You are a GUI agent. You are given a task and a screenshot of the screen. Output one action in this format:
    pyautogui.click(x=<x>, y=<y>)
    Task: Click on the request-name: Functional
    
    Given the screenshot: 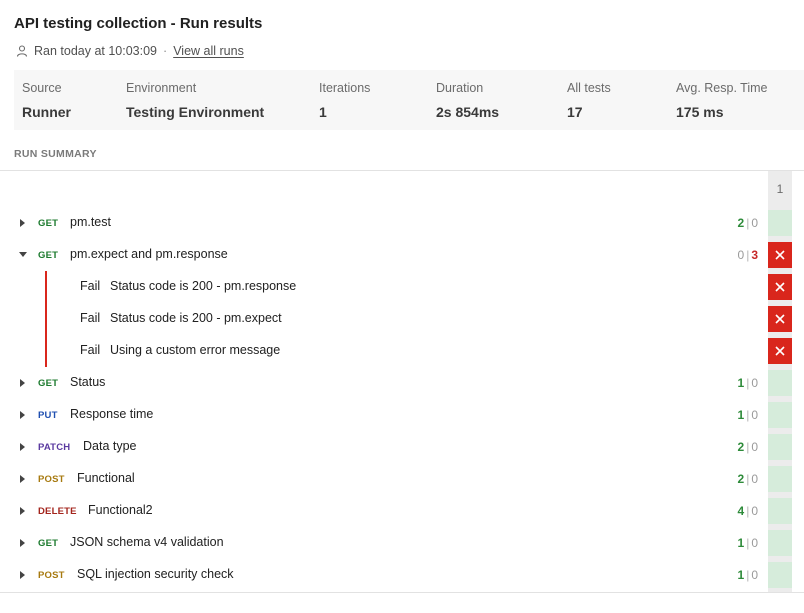 What is the action you would take?
    pyautogui.click(x=106, y=478)
    